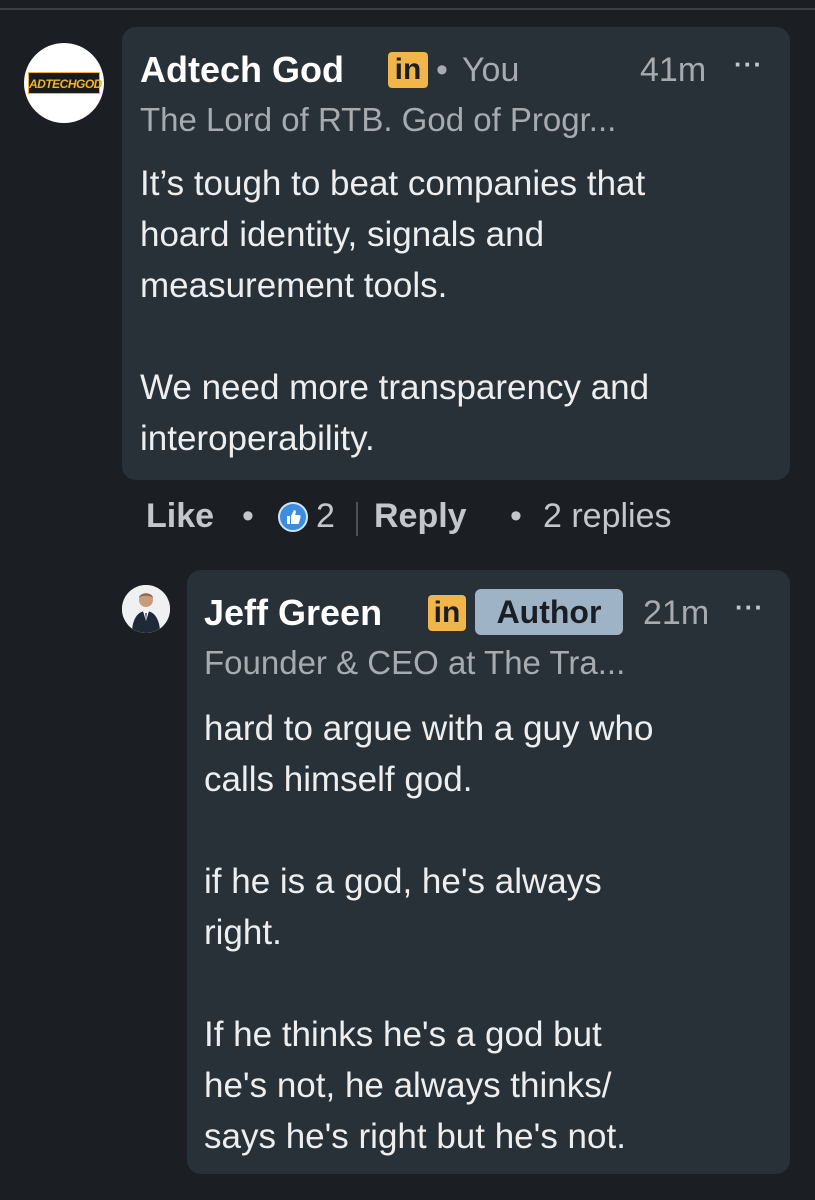  Describe the element at coordinates (293, 613) in the screenshot. I see `reply-author-name: Jeff Green` at that location.